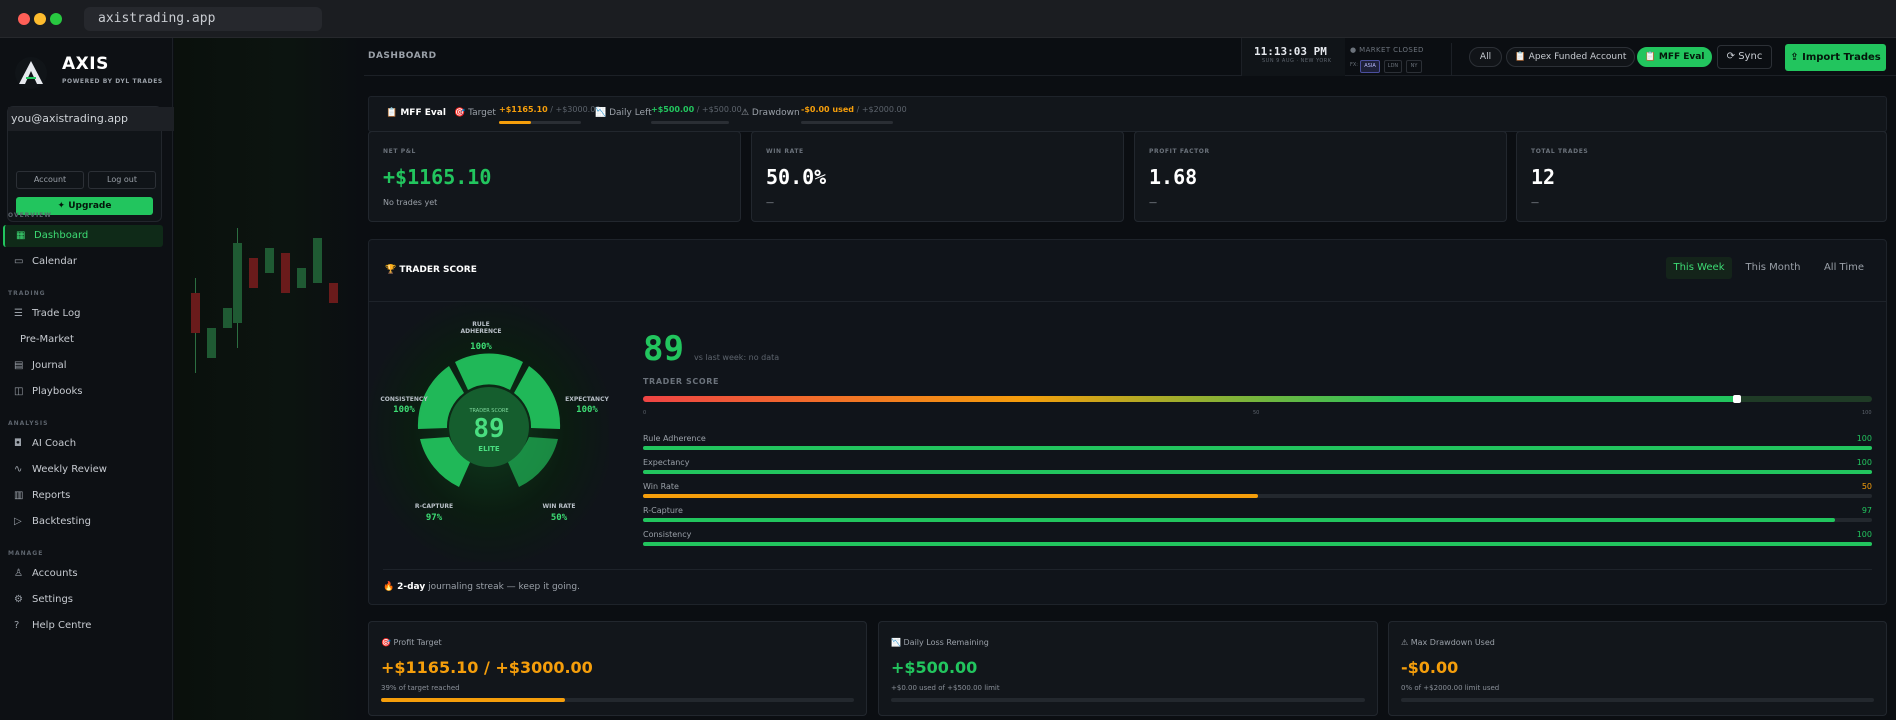  I want to click on eval-target-progress, so click(540, 122).